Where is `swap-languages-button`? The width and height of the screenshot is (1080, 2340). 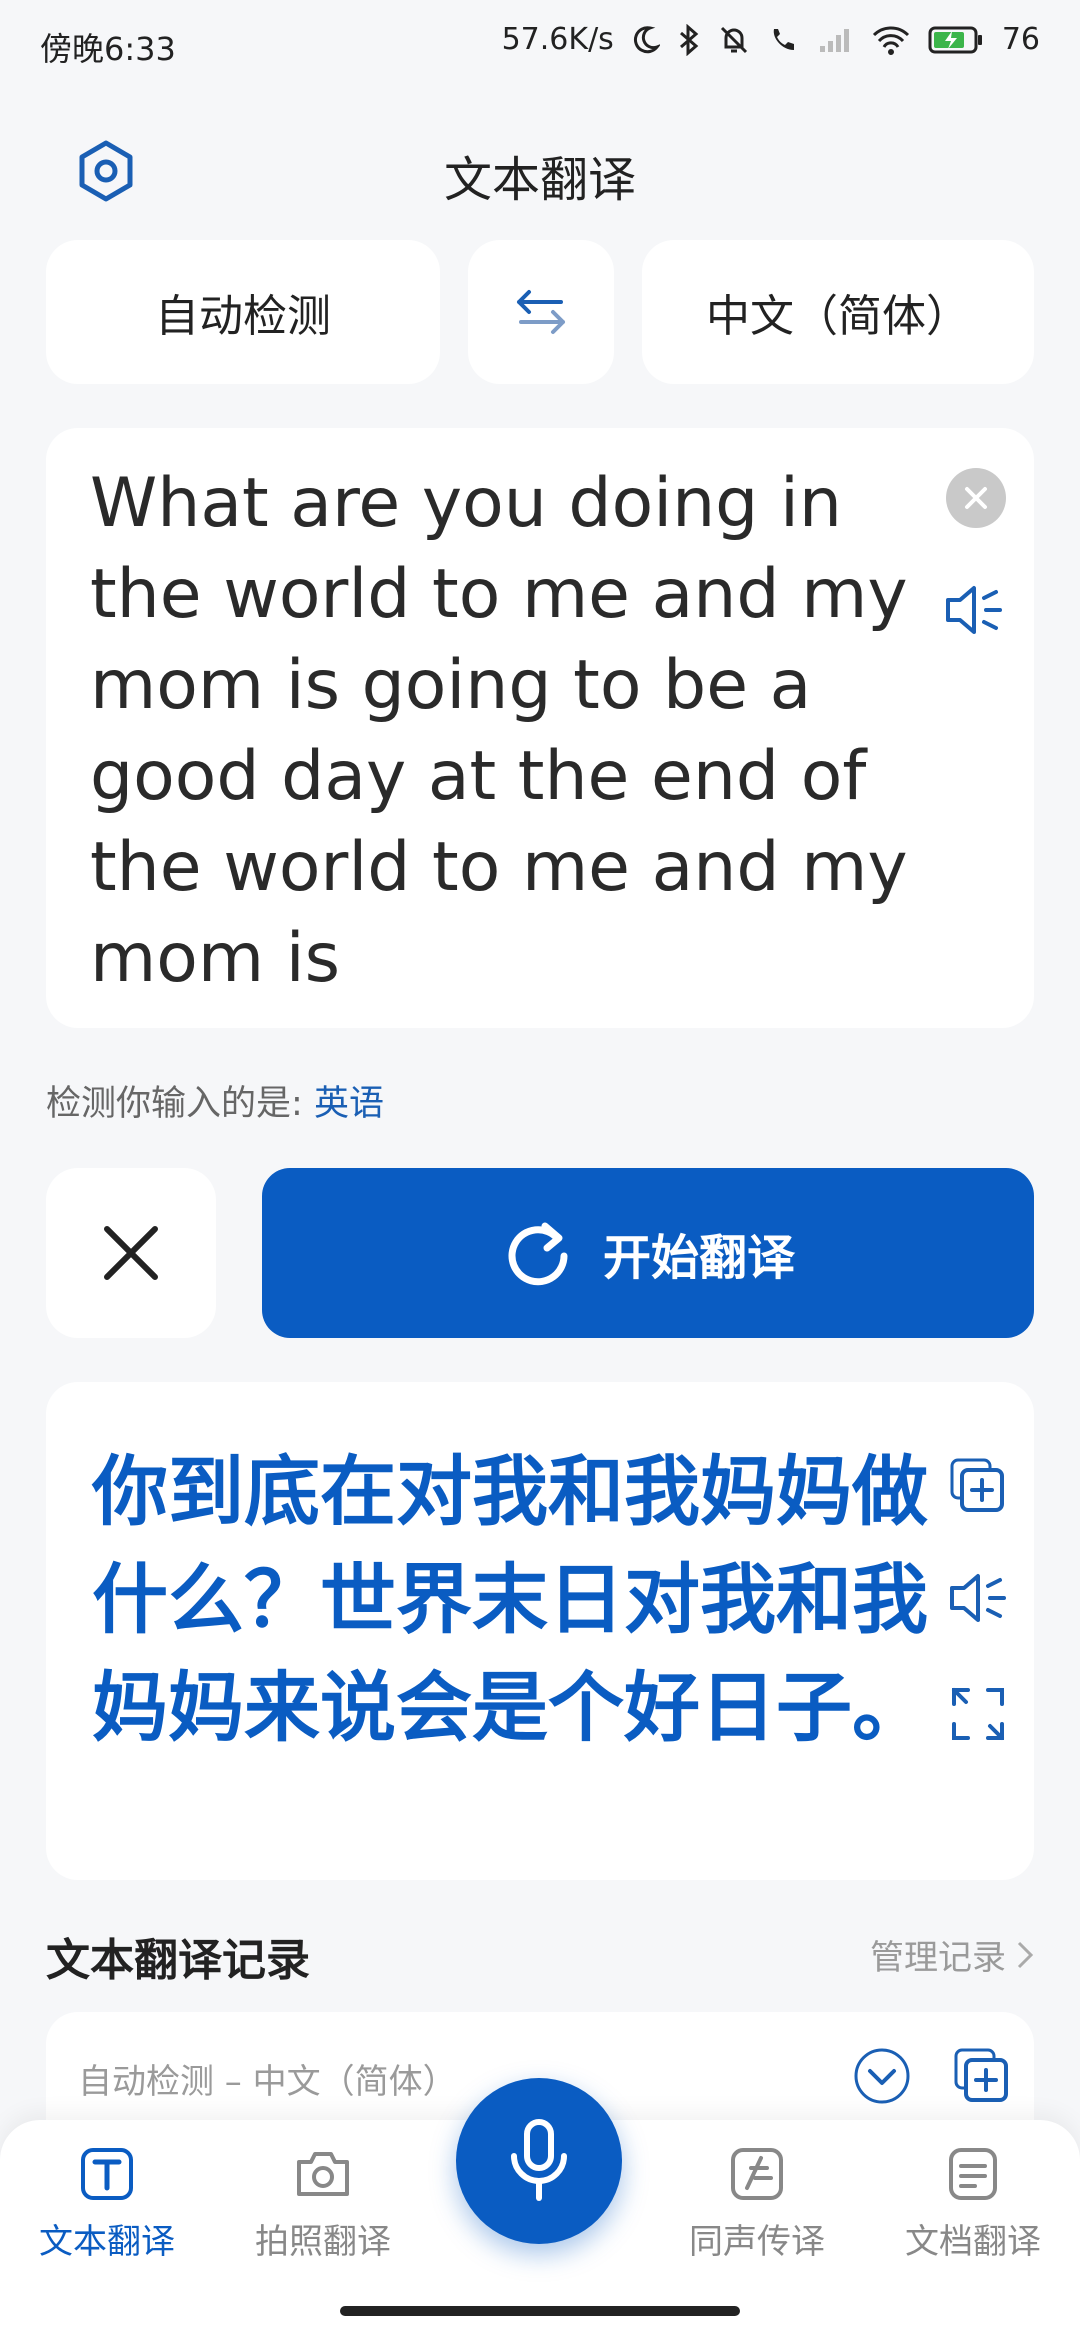 swap-languages-button is located at coordinates (541, 312).